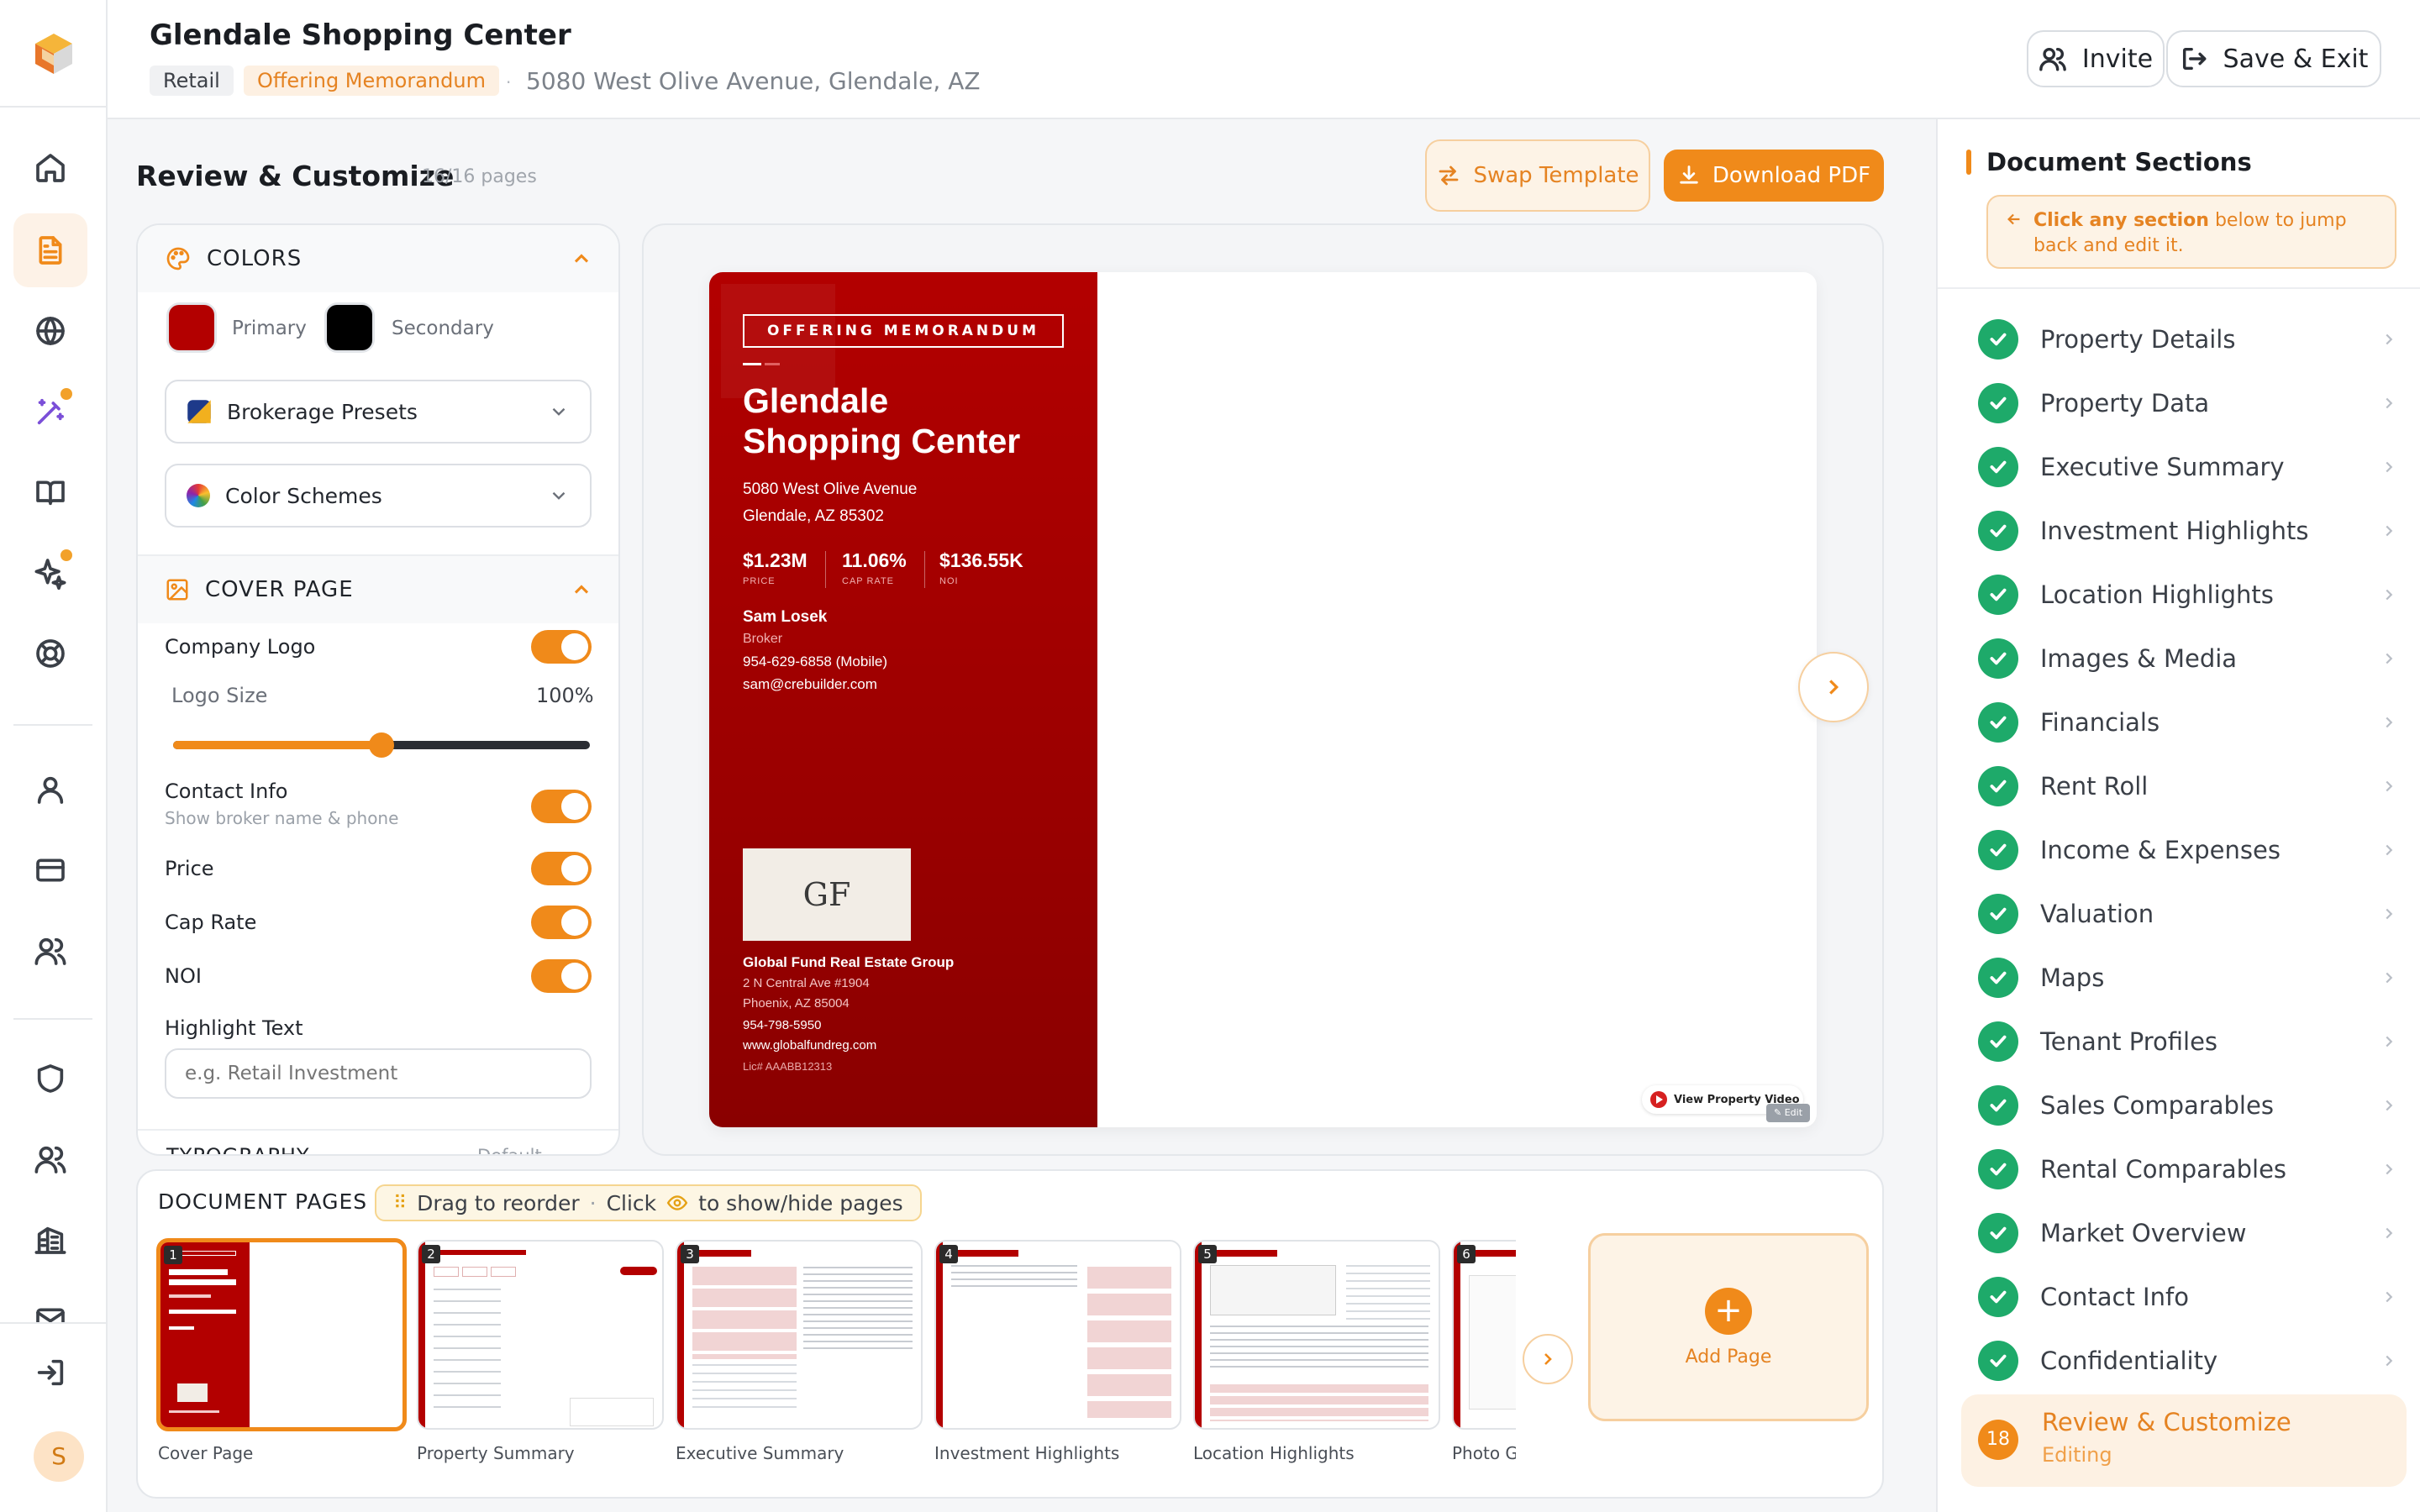 This screenshot has width=2420, height=1512. I want to click on document-type-tag: Offering Memorandum, so click(371, 81).